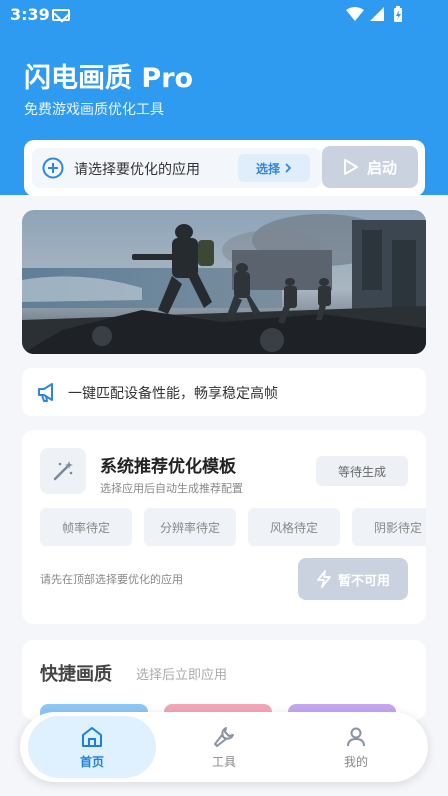 The height and width of the screenshot is (796, 448). Describe the element at coordinates (92, 736) in the screenshot. I see `home-icon` at that location.